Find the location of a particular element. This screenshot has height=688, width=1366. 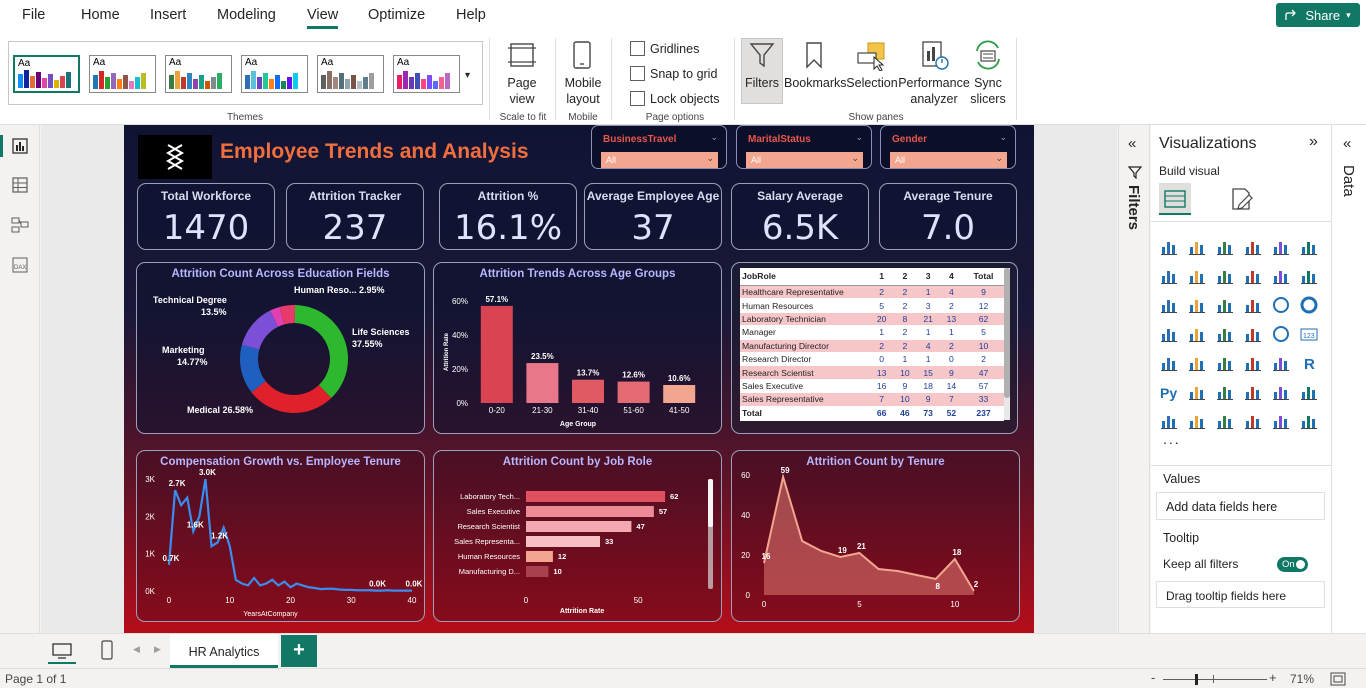

slicer-marital-status: MaritalStatus ⌄ All ⌄ is located at coordinates (804, 147).